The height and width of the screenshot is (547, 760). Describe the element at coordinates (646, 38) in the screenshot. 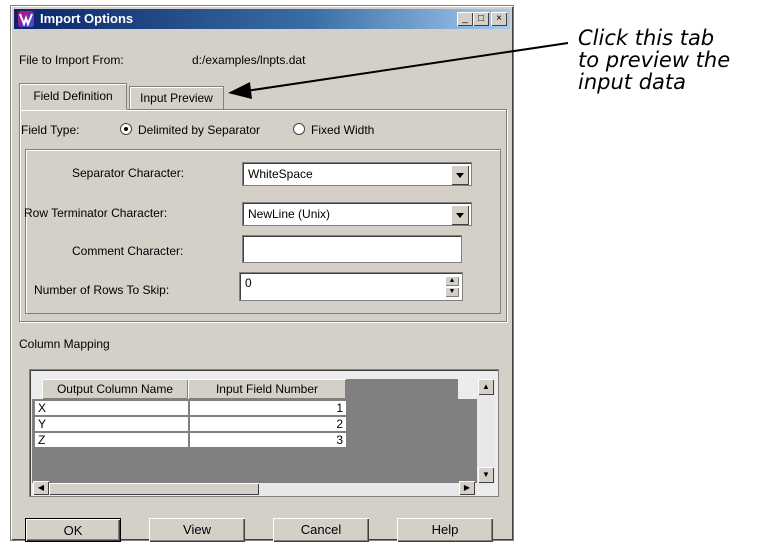

I see `callout-line-1: Click this tab` at that location.